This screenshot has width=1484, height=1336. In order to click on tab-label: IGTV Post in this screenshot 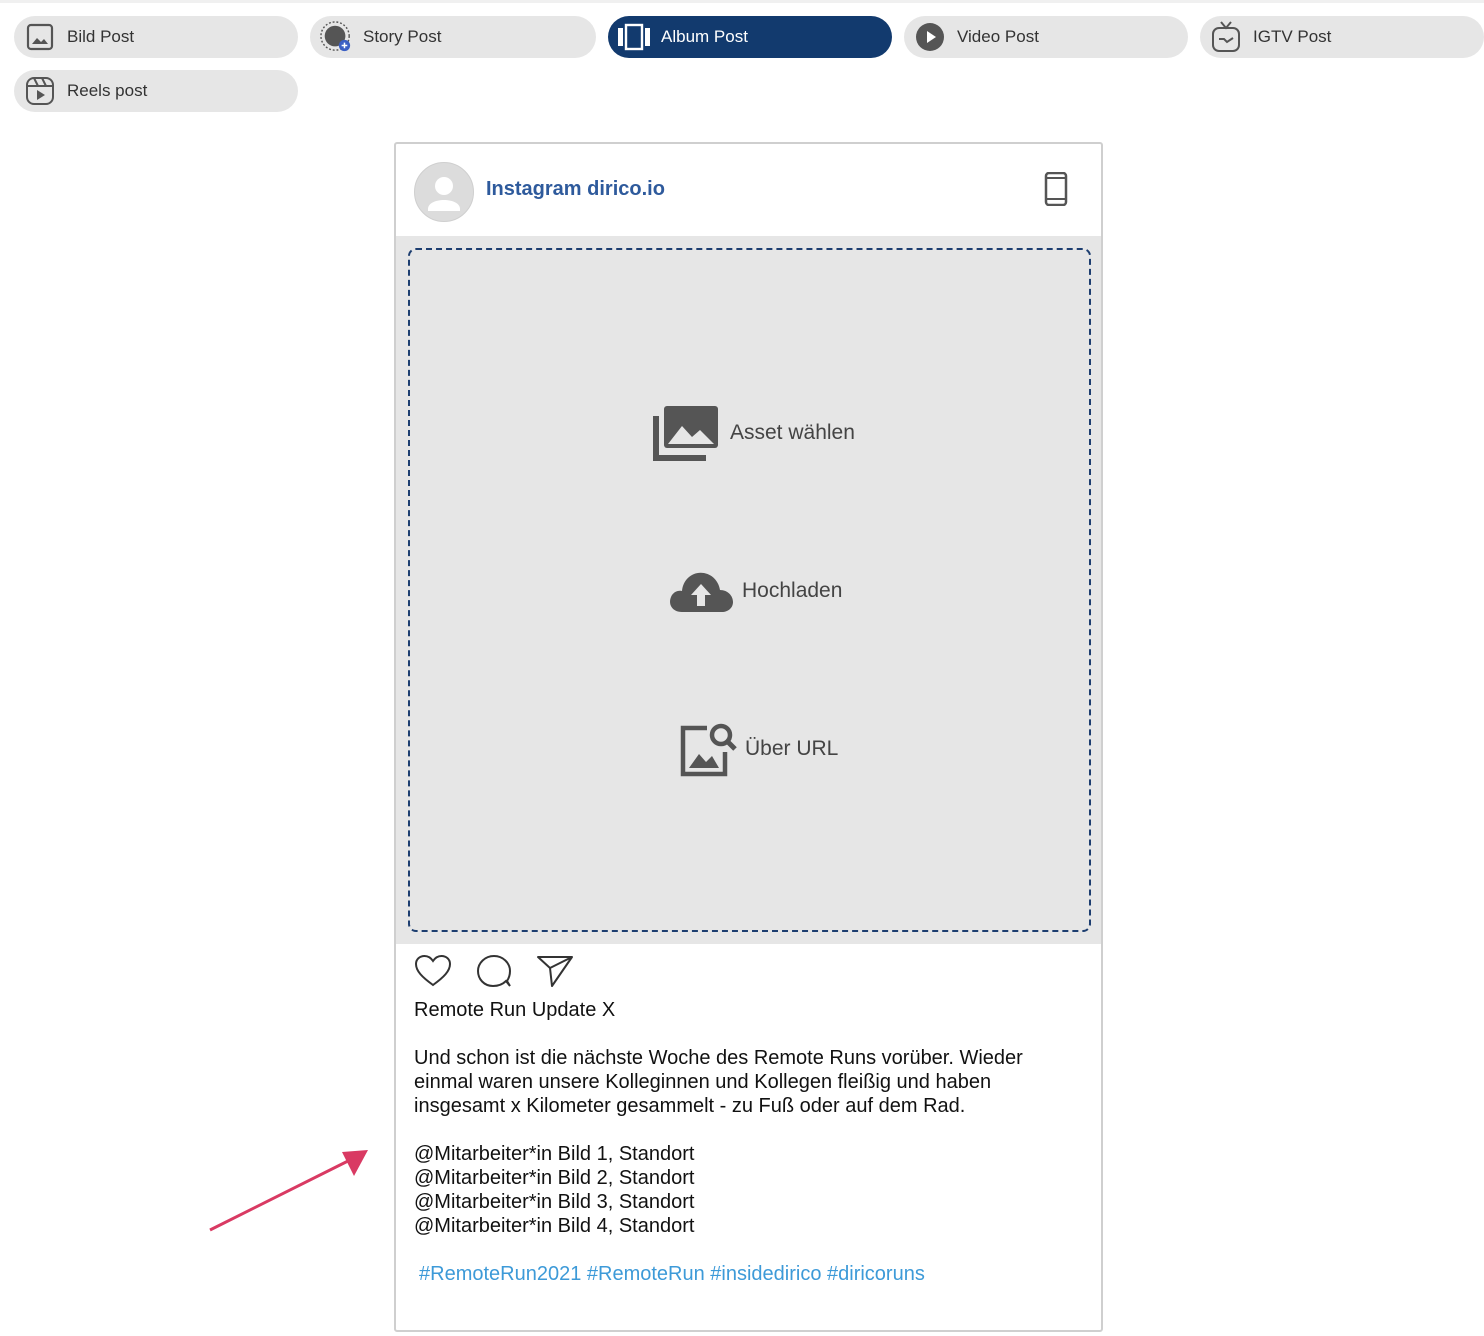, I will do `click(1292, 36)`.